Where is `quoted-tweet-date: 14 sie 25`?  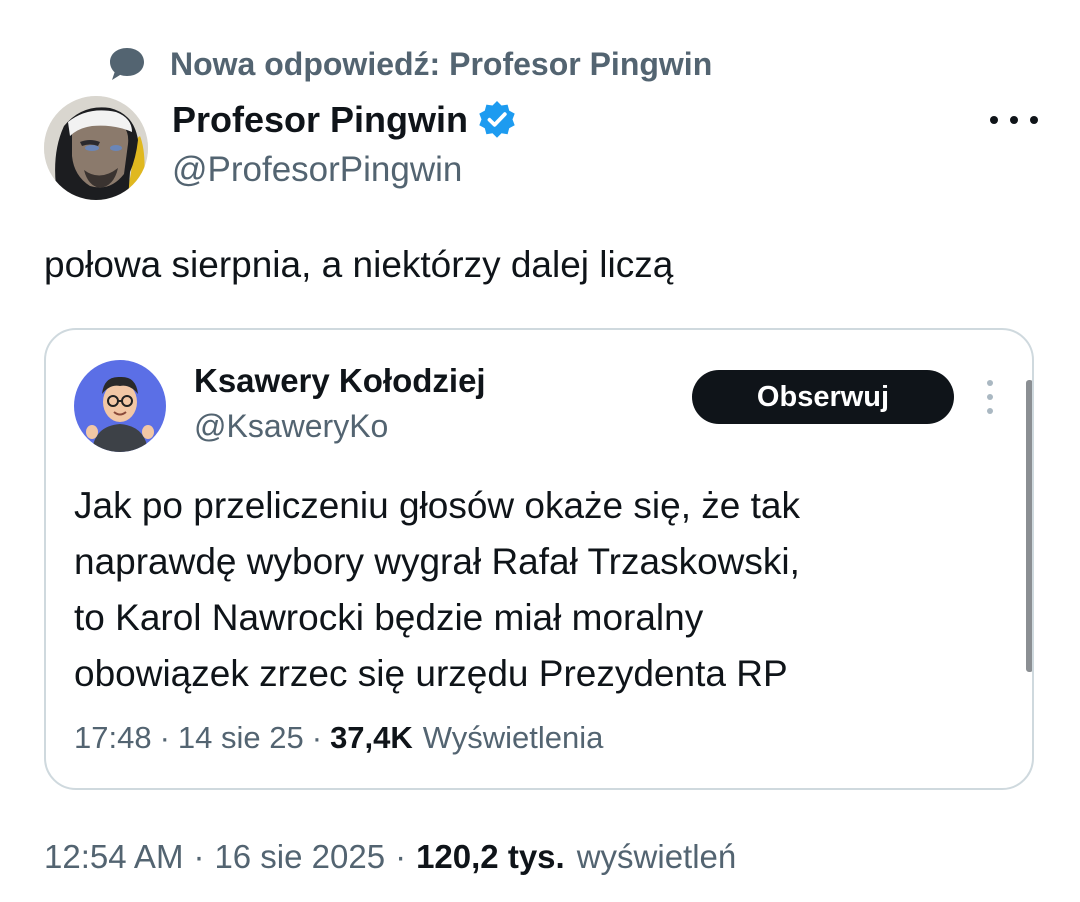
quoted-tweet-date: 14 sie 25 is located at coordinates (241, 738).